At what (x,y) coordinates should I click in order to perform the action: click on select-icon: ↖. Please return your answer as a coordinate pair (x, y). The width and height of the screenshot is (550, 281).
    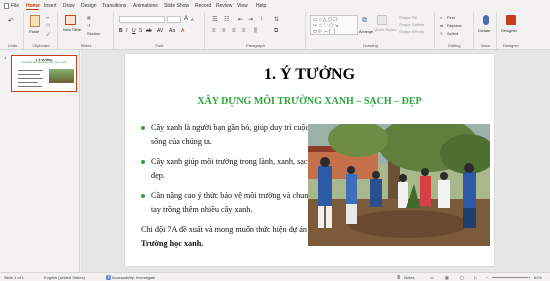
    Looking at the image, I should click on (441, 33).